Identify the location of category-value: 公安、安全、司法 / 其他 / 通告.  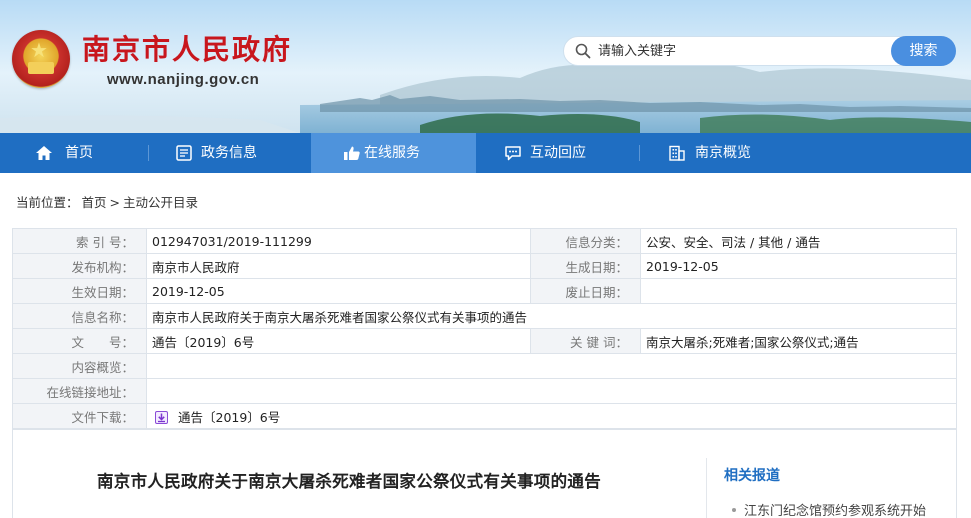
(798, 241).